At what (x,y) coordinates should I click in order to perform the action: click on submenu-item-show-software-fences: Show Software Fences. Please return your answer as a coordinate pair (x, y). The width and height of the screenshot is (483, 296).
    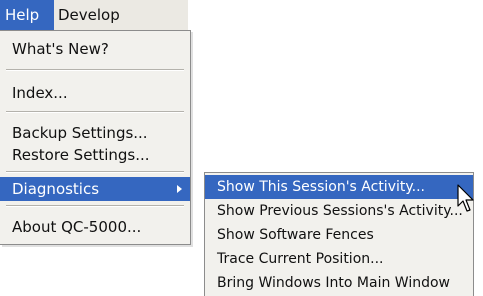
    Looking at the image, I should click on (339, 235).